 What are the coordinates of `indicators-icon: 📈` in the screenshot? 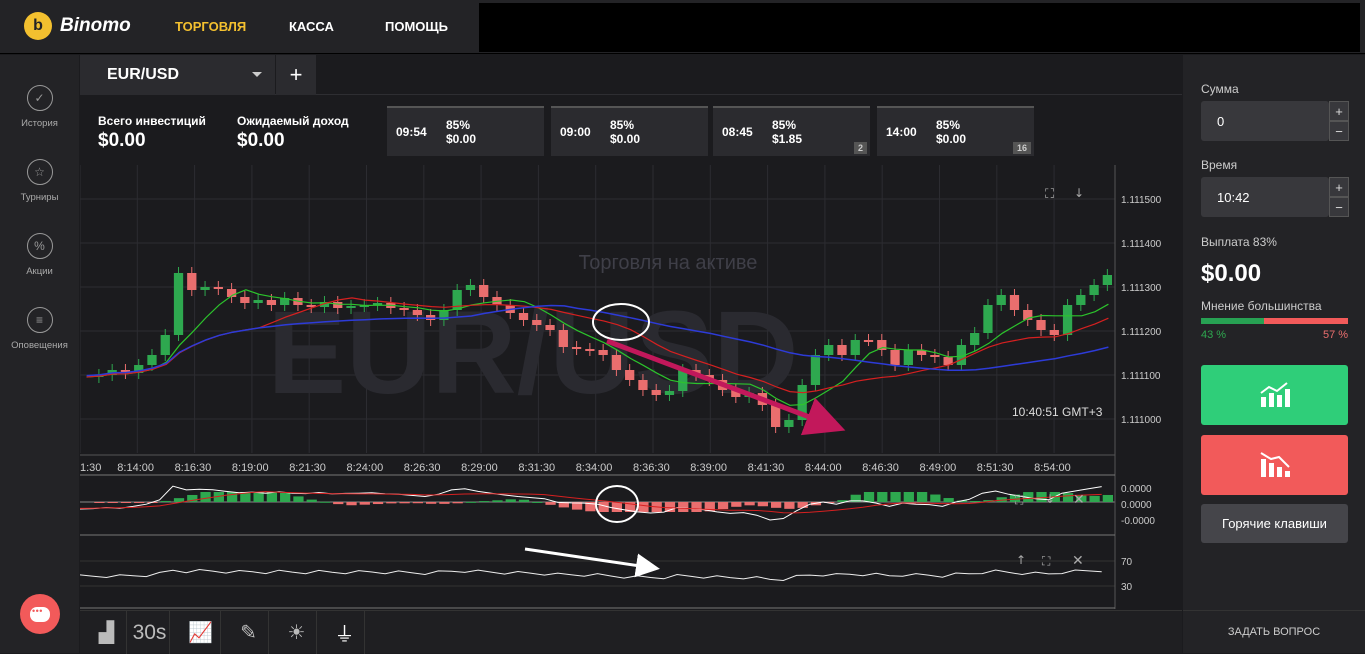 It's located at (201, 632).